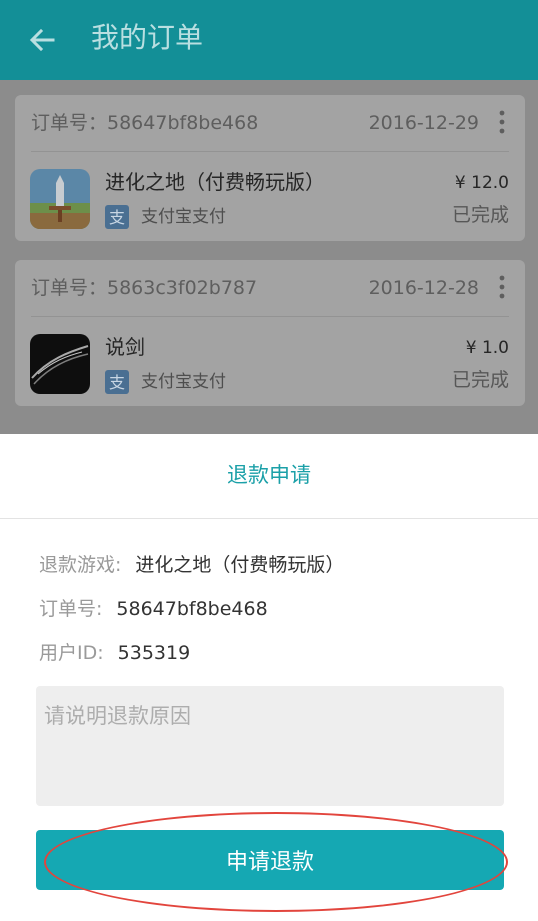  What do you see at coordinates (71, 609) in the screenshot?
I see `refund-order-label: 订单号:` at bounding box center [71, 609].